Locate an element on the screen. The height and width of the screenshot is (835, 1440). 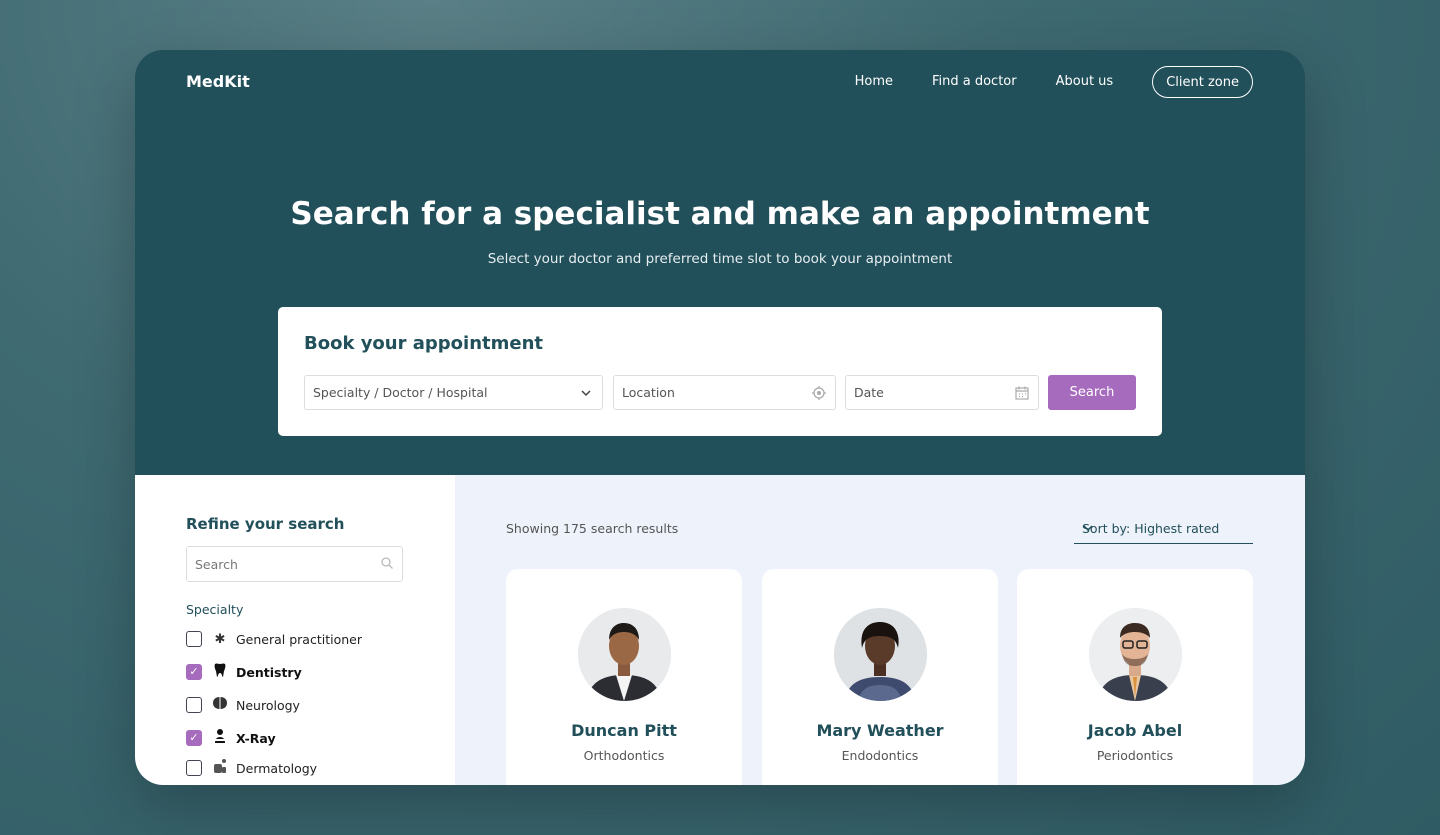
nav-about-us: About us is located at coordinates (1085, 82).